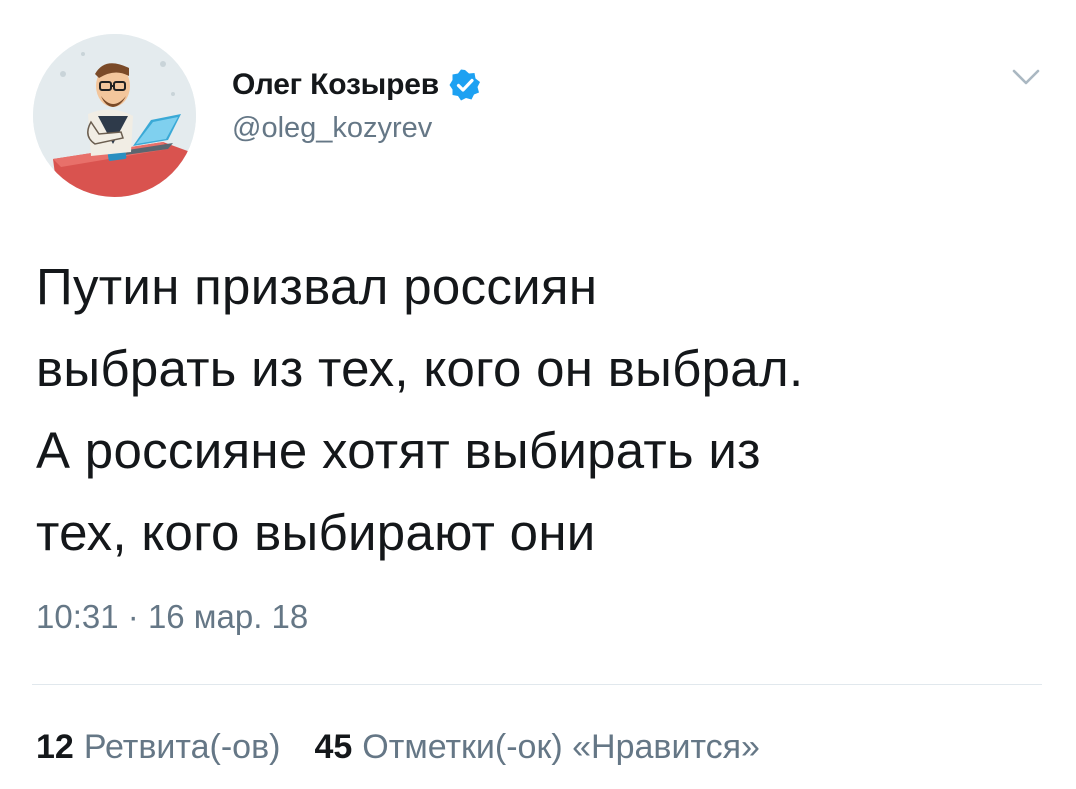 The height and width of the screenshot is (789, 1076). I want to click on likes-count: 45, so click(333, 747).